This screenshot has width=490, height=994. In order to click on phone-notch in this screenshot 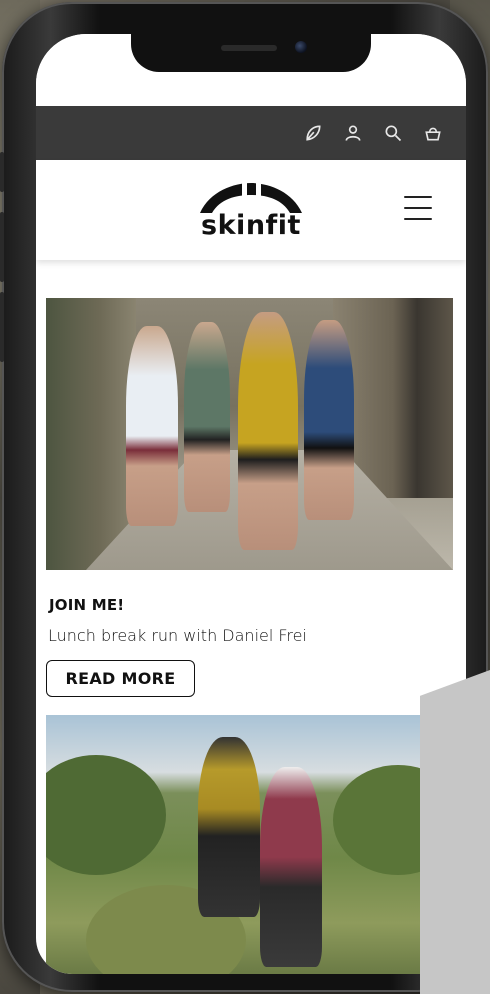, I will do `click(251, 53)`.